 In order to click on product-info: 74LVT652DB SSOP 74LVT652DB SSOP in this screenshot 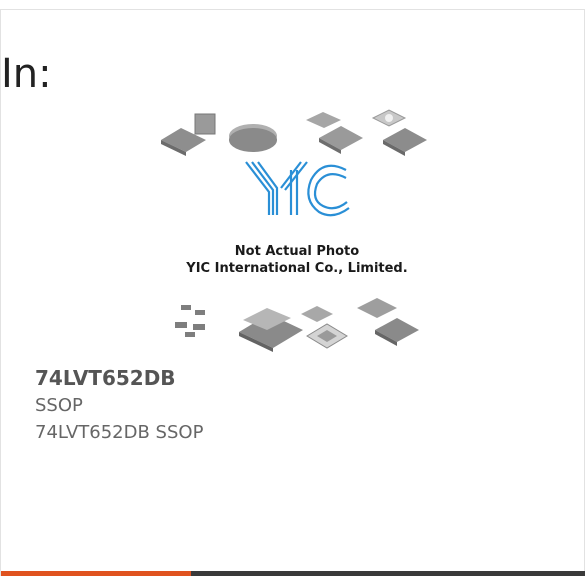, I will do `click(295, 405)`.